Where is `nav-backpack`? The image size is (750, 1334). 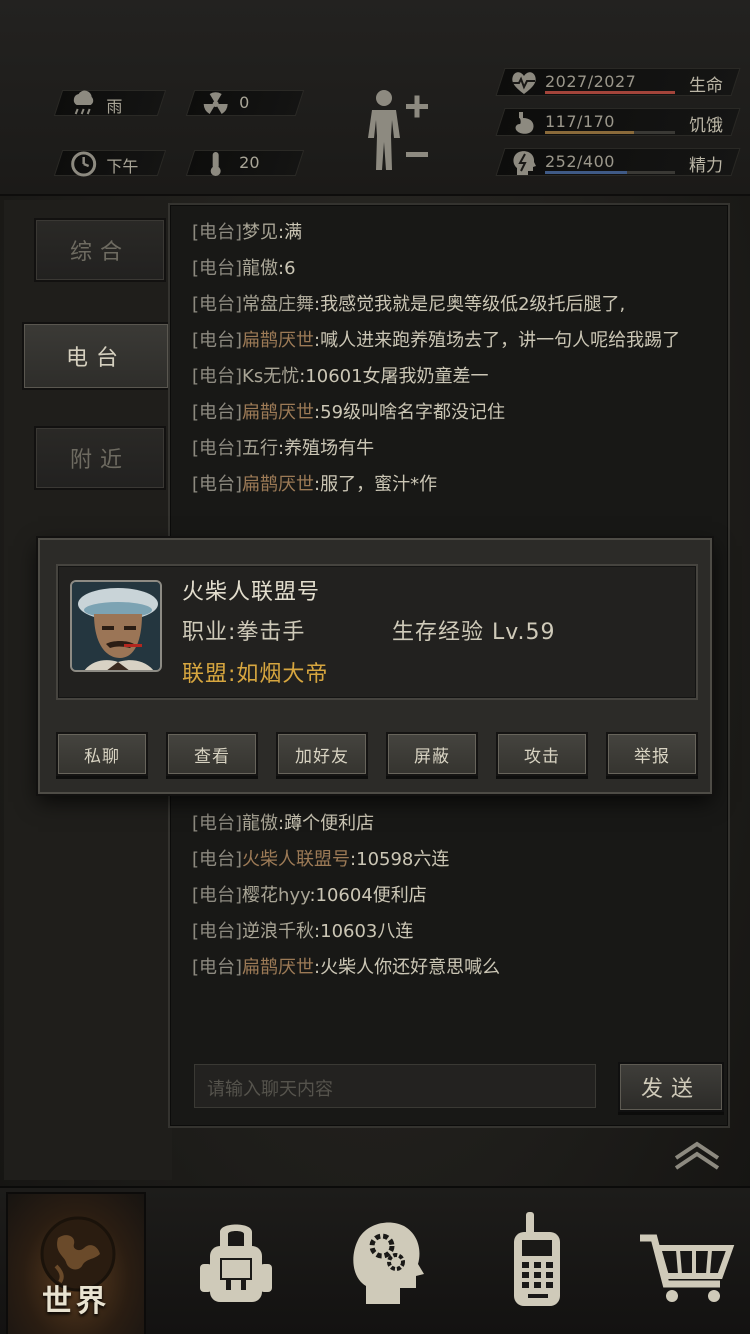 nav-backpack is located at coordinates (236, 1263).